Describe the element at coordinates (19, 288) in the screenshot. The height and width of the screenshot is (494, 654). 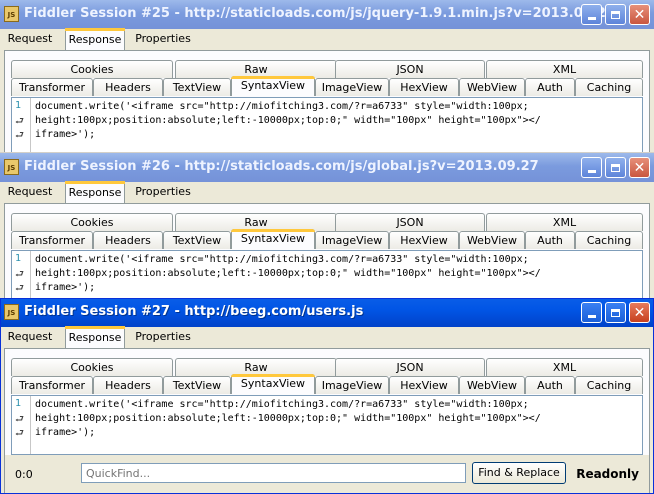
I see `word-wrap-icon: ⮐` at that location.